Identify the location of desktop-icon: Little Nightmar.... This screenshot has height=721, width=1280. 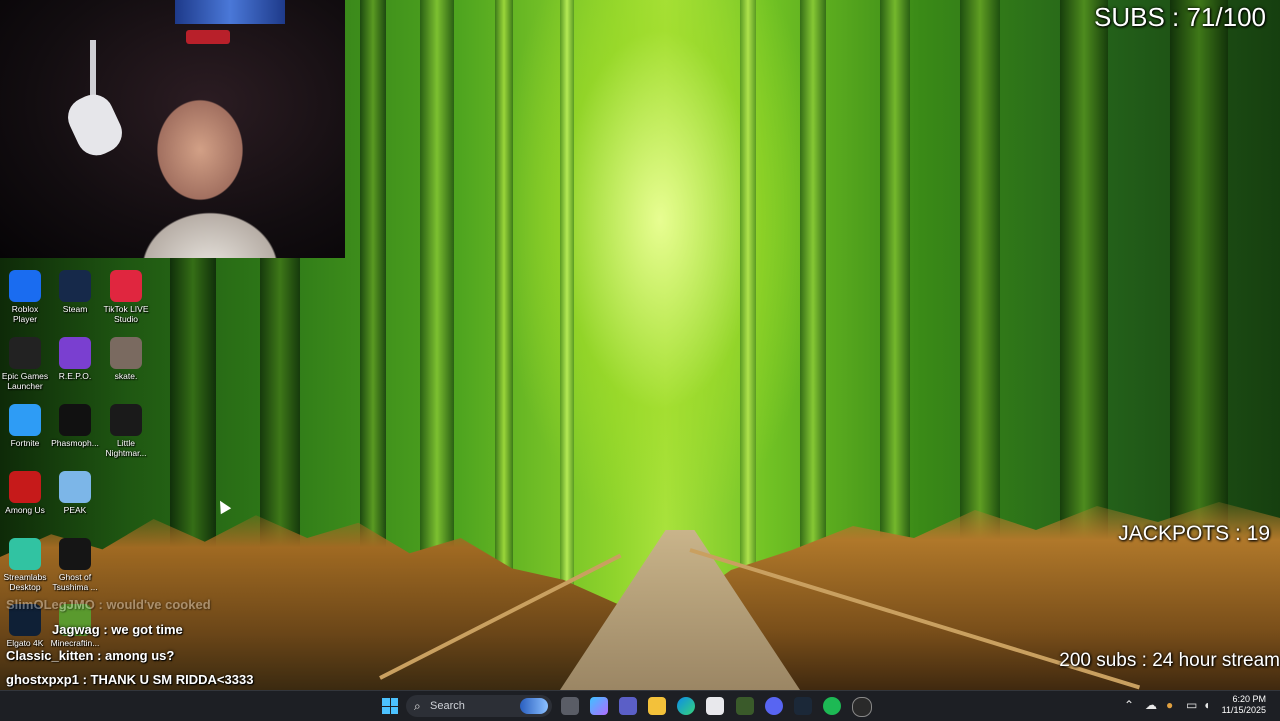
(126, 431).